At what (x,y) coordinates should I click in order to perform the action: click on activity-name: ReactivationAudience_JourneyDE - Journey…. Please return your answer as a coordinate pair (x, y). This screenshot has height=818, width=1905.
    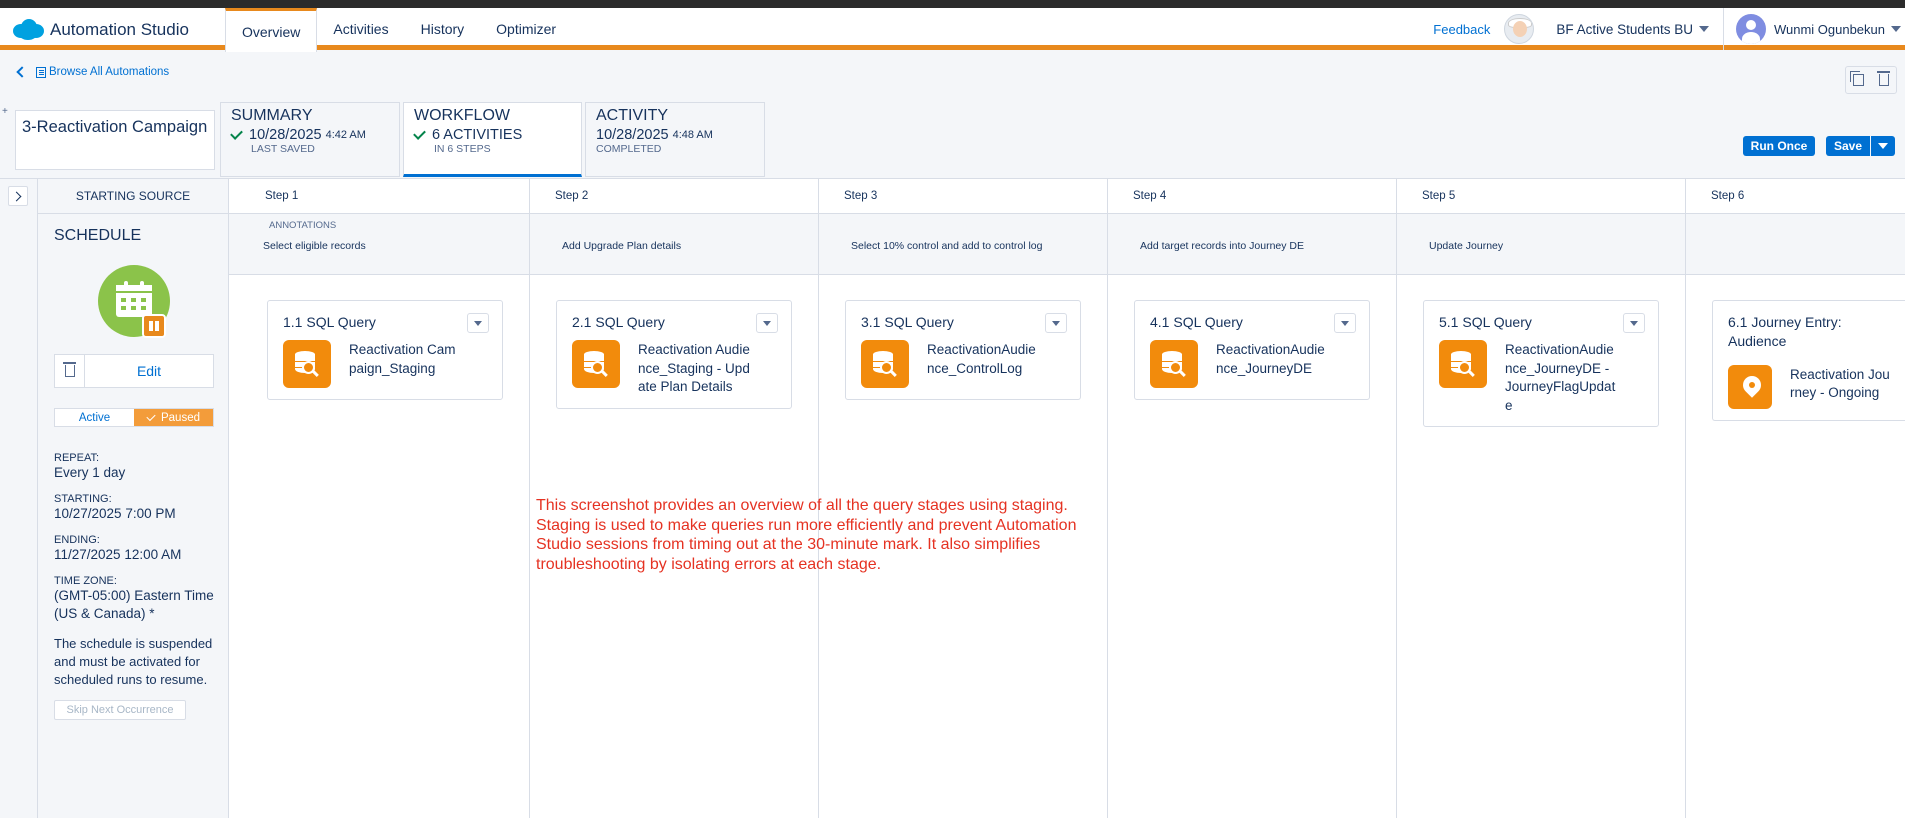
    Looking at the image, I should click on (1560, 377).